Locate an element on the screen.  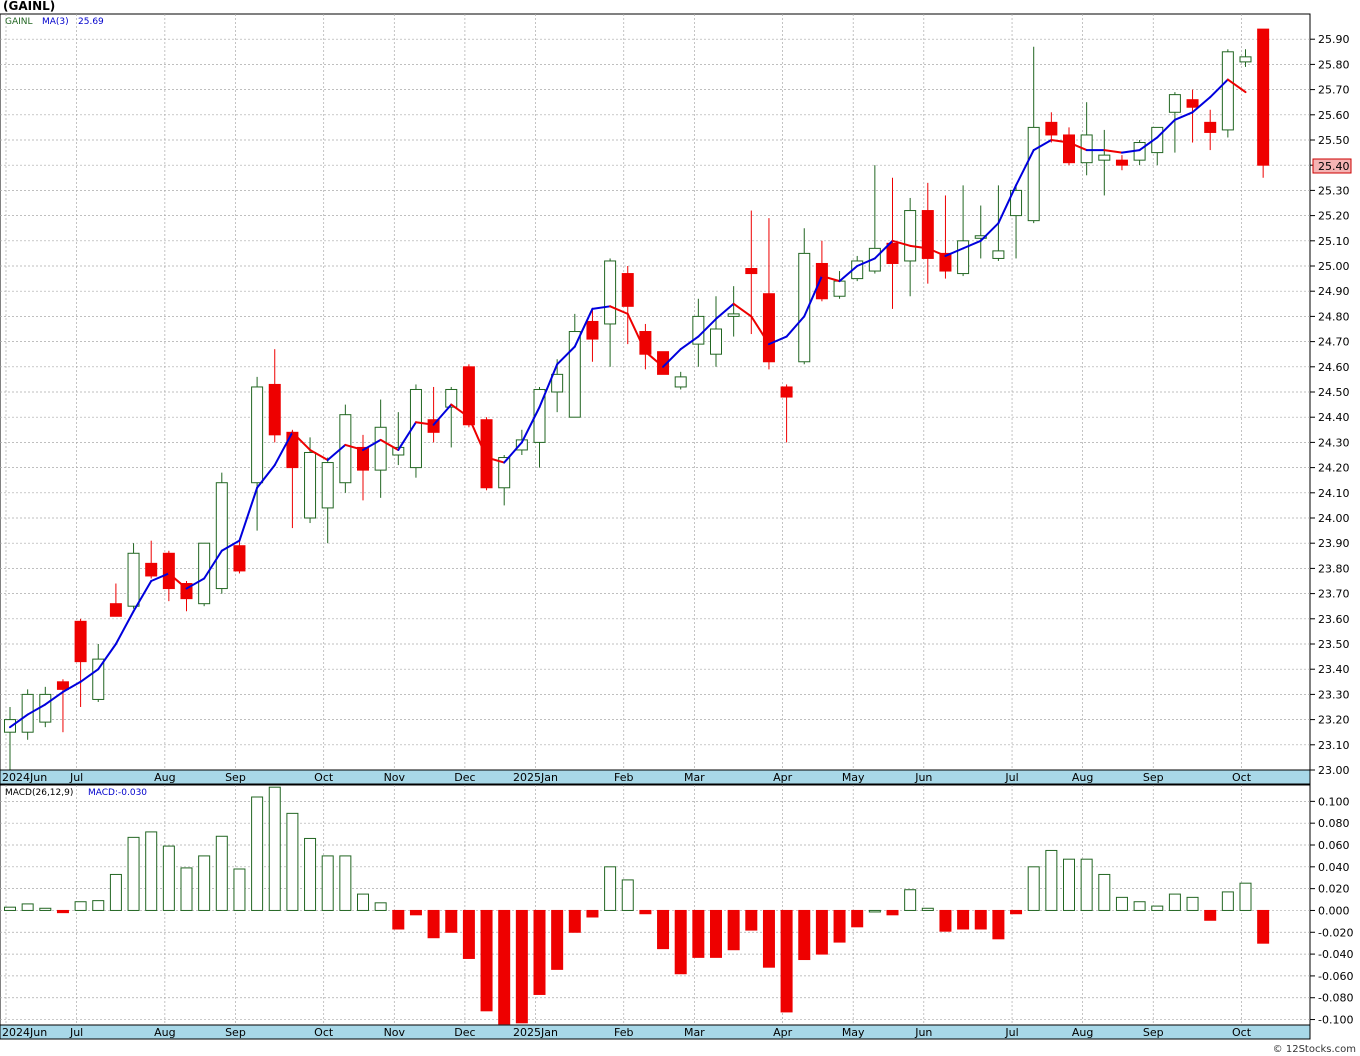
last-price-marker: 25.40 is located at coordinates (1332, 166).